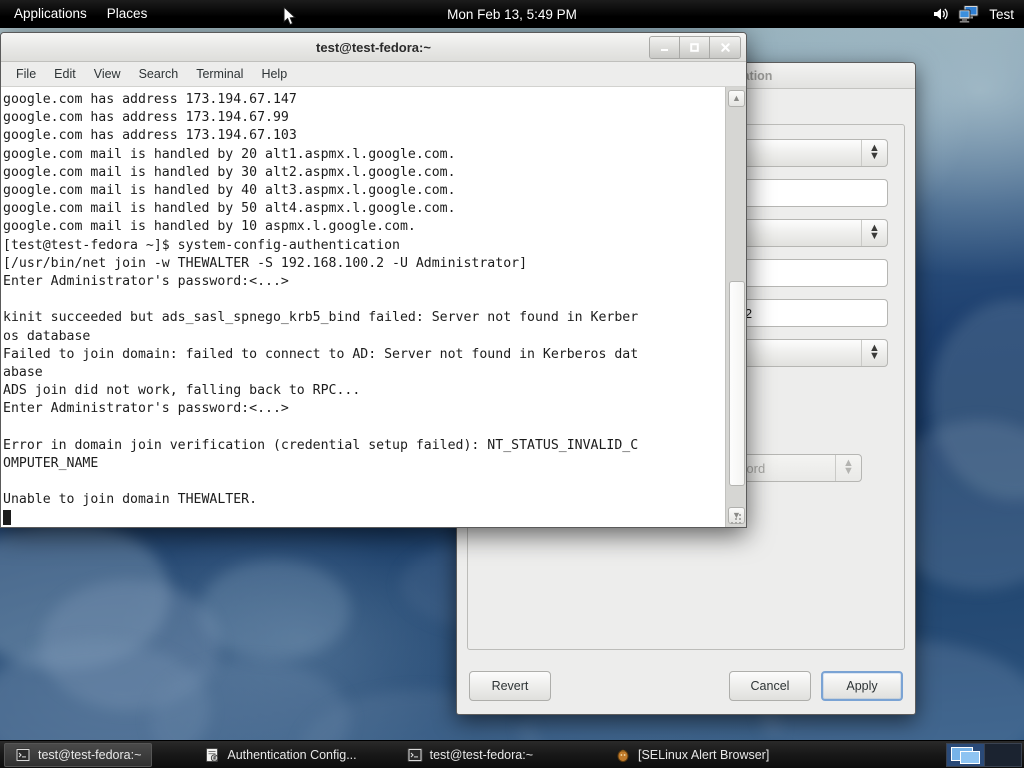 The width and height of the screenshot is (1024, 768). I want to click on panel-tray: Test, so click(976, 14).